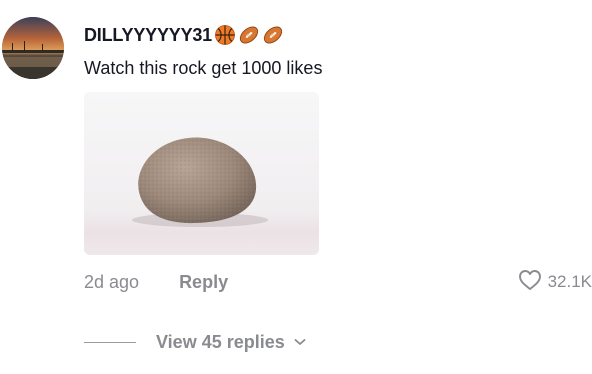 Image resolution: width=592 pixels, height=374 pixels. I want to click on view-replies-row: View 45 replies, so click(195, 342).